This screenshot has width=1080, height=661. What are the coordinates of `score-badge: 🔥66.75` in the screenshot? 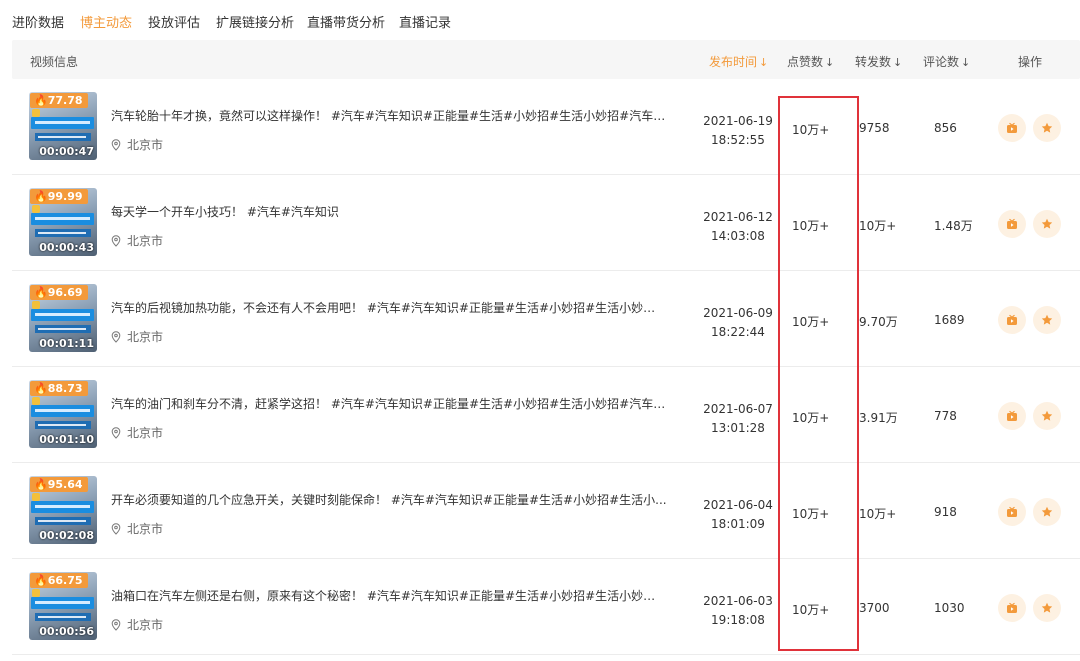 It's located at (59, 580).